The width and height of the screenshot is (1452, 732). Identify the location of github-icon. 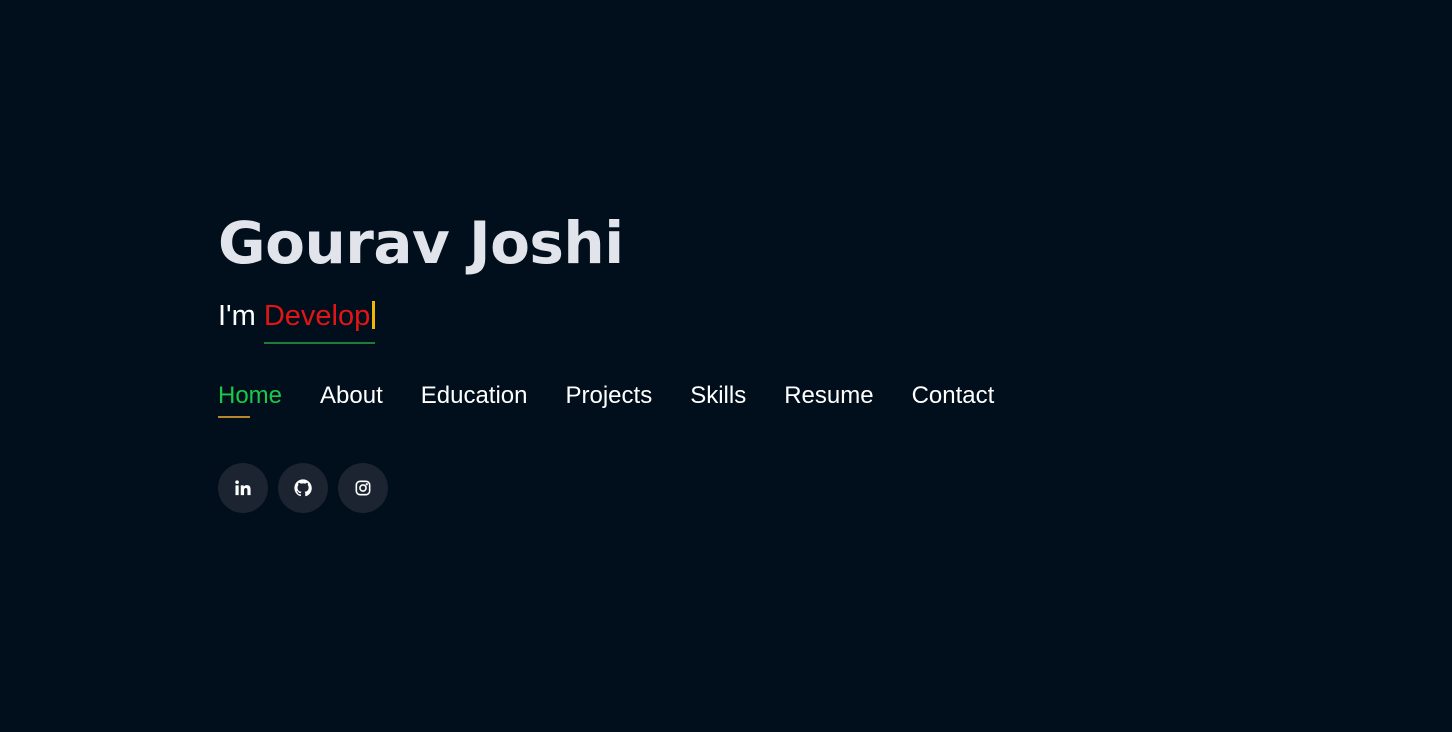
(303, 488).